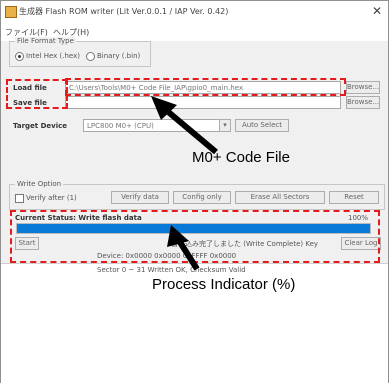  Describe the element at coordinates (184, 183) in the screenshot. I see `callout-arrows` at that location.